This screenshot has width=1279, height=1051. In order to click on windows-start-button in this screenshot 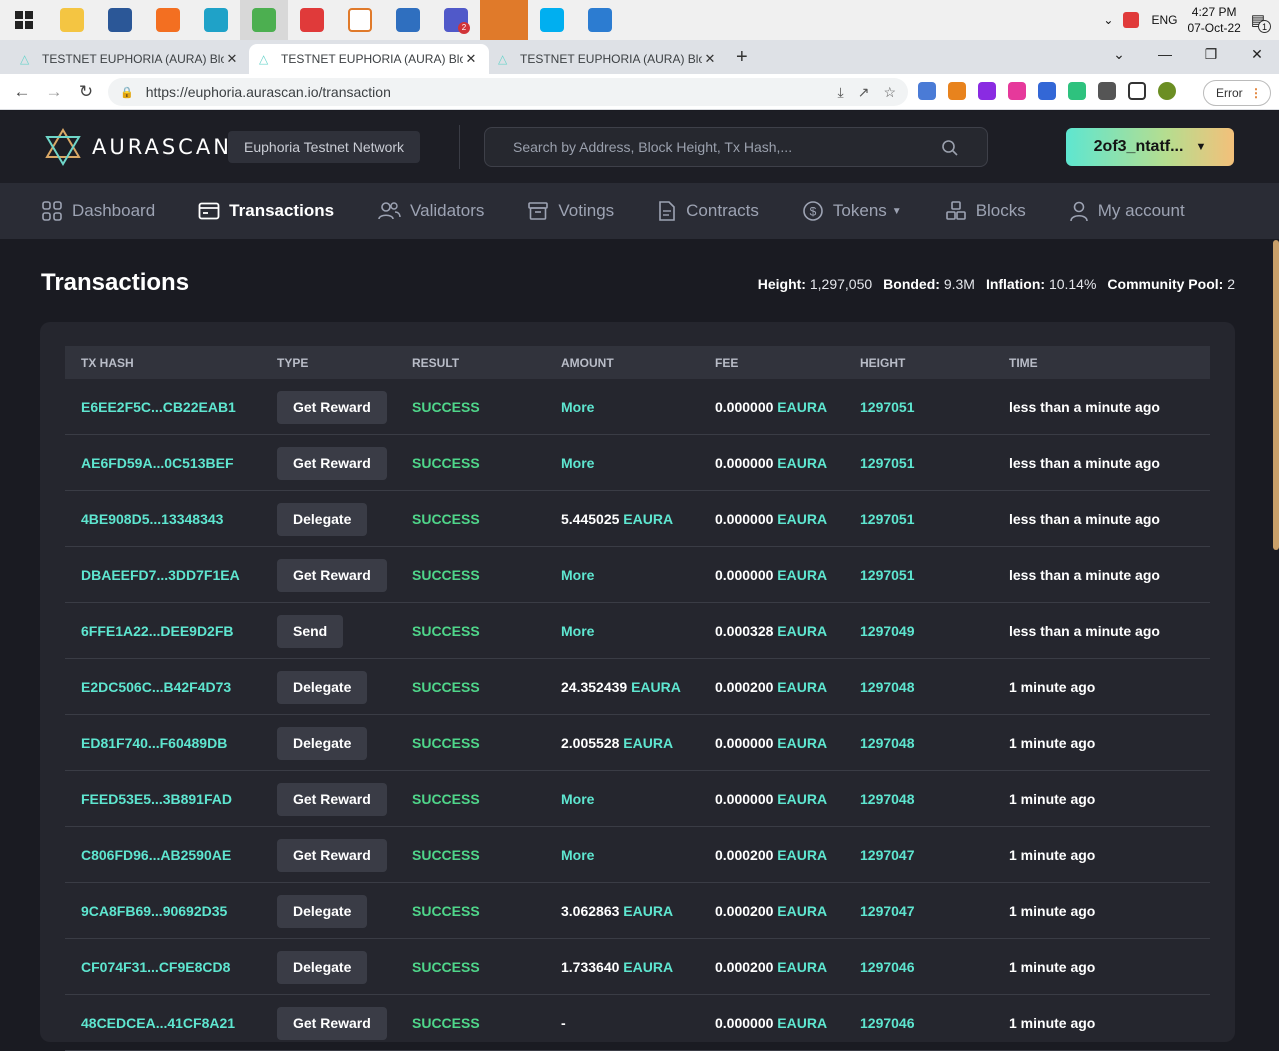, I will do `click(24, 20)`.